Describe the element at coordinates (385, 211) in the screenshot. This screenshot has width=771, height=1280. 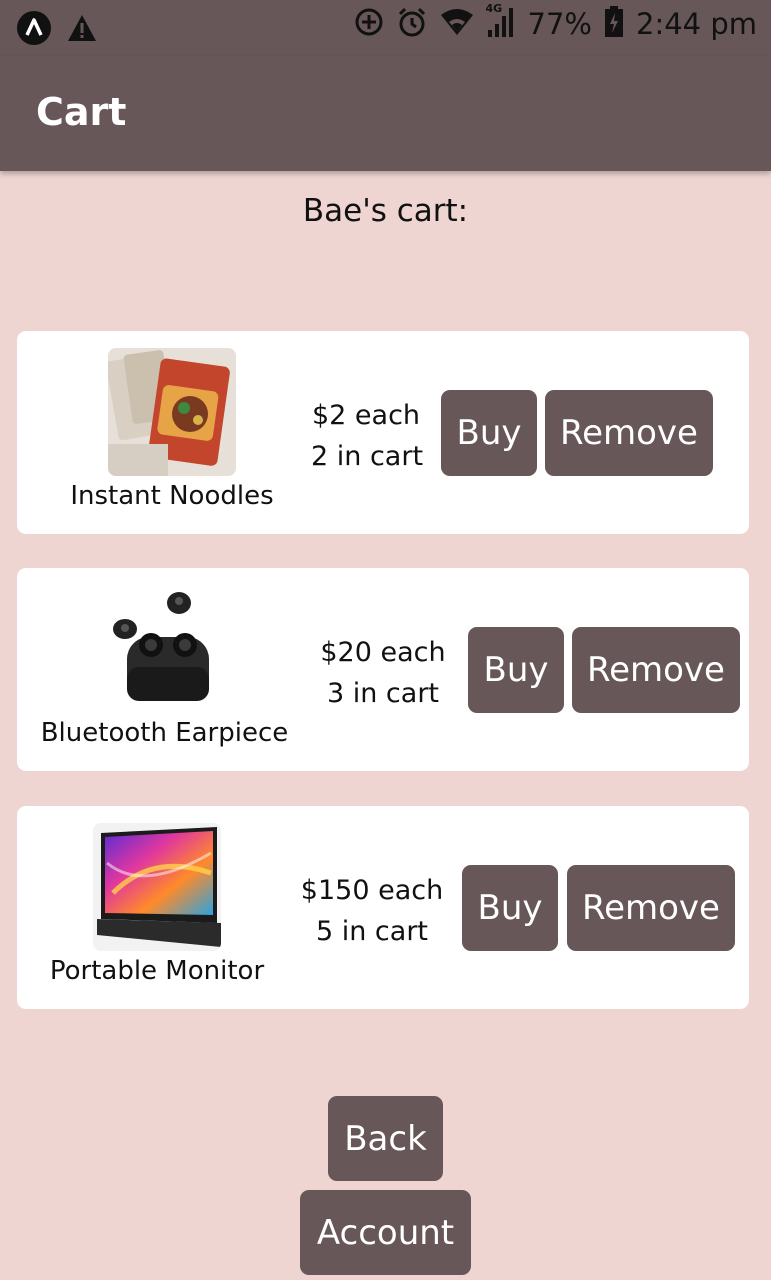
I see `cart-heading: Bae's cart:` at that location.